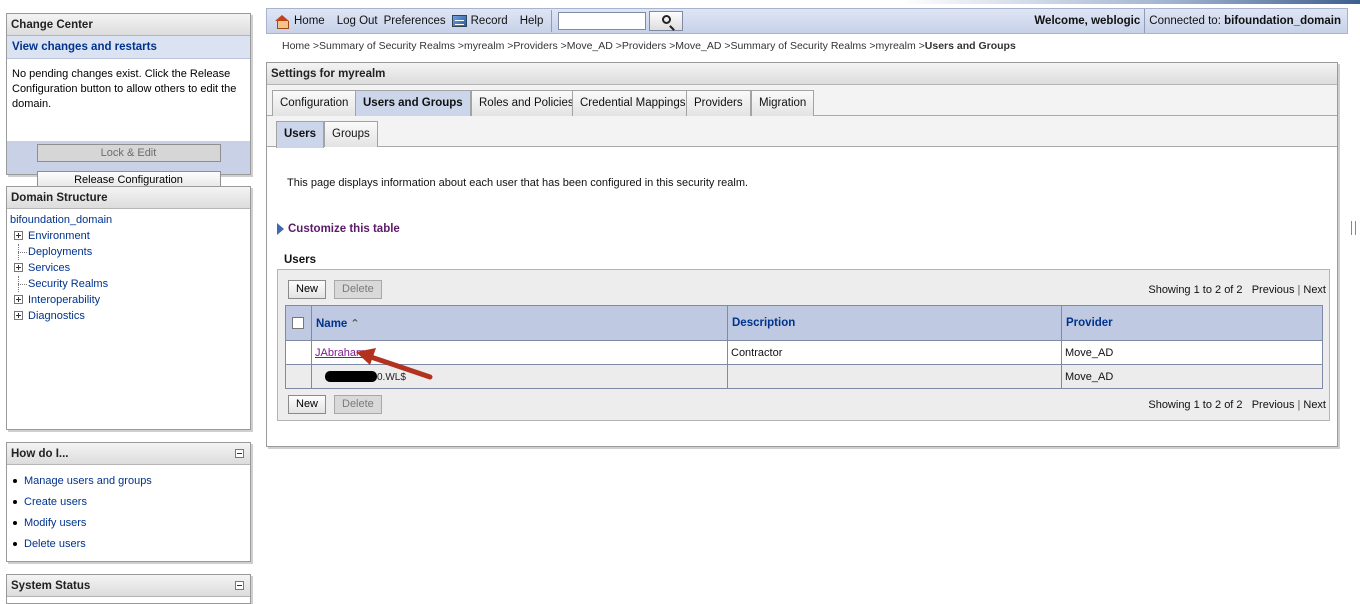 This screenshot has width=1360, height=604. I want to click on connected-domain: bifoundation_domain, so click(1282, 21).